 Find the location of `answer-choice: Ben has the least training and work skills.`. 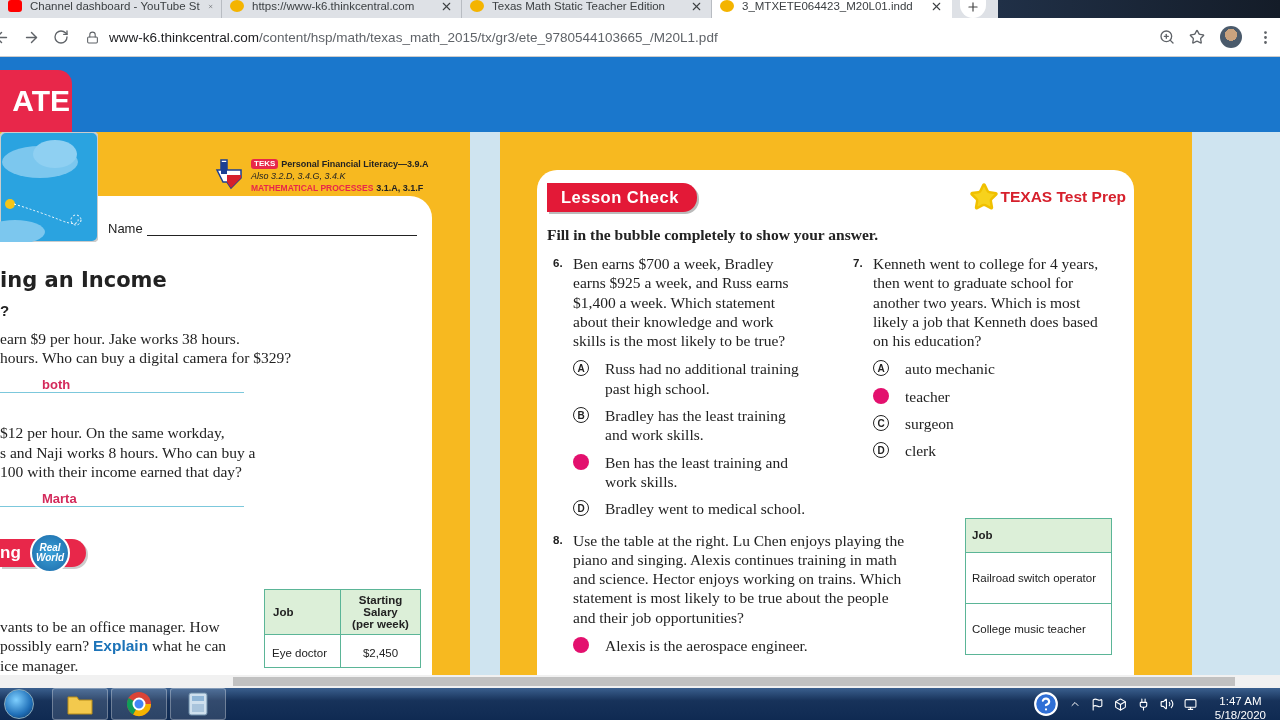

answer-choice: Ben has the least training and work skills. is located at coordinates (696, 472).